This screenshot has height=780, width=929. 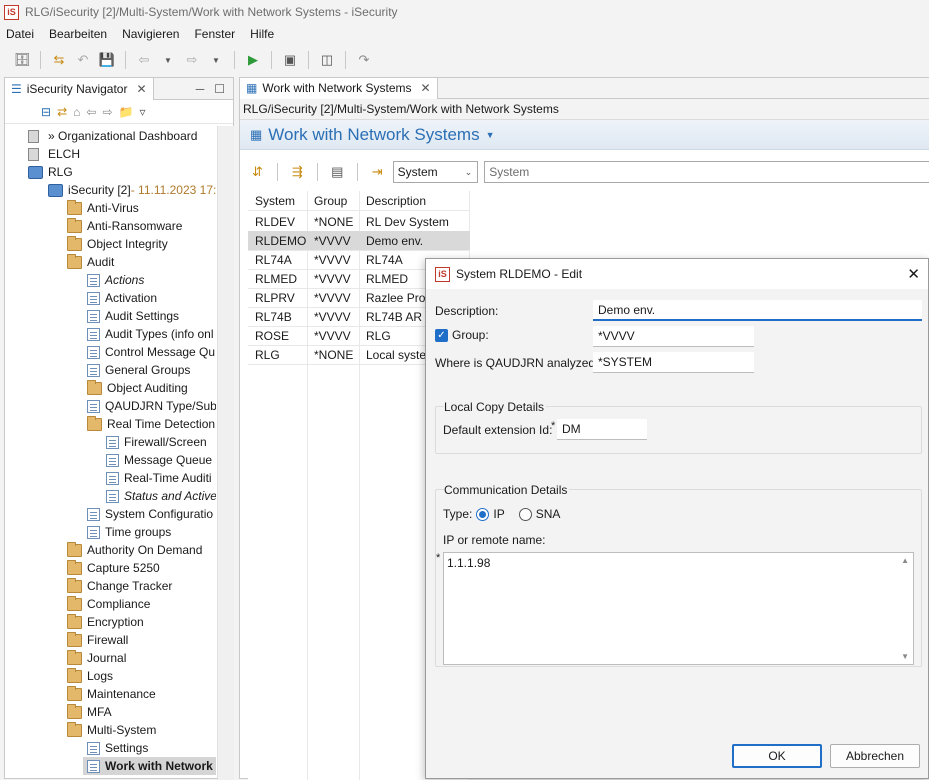 What do you see at coordinates (132, 190) in the screenshot?
I see `tree-item: iSecurity [2] - 11.11.2023 17:5` at bounding box center [132, 190].